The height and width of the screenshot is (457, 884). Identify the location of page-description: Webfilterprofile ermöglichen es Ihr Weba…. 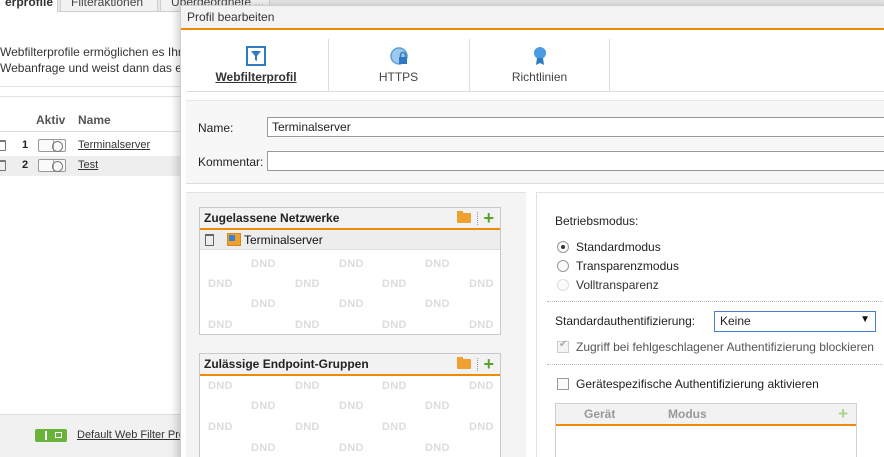
(91, 60).